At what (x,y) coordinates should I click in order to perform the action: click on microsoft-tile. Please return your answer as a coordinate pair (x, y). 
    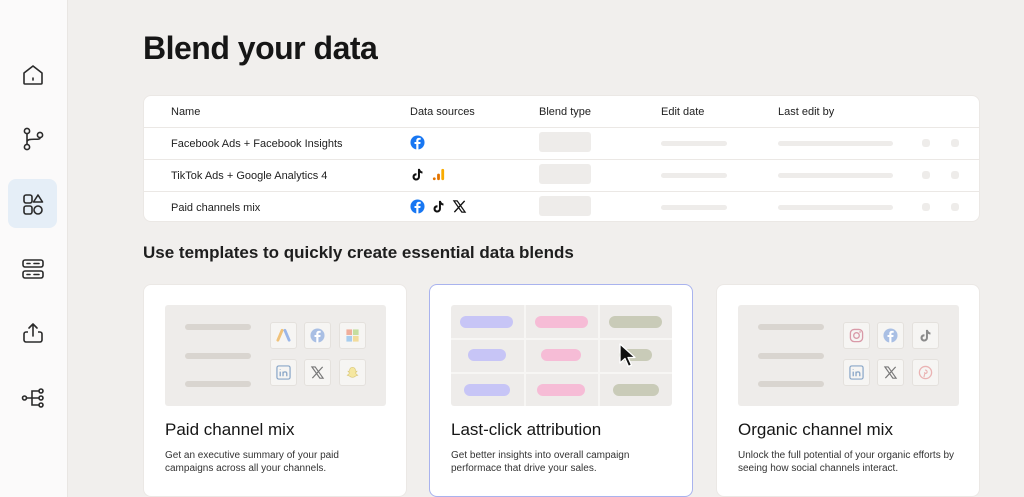
    Looking at the image, I should click on (352, 335).